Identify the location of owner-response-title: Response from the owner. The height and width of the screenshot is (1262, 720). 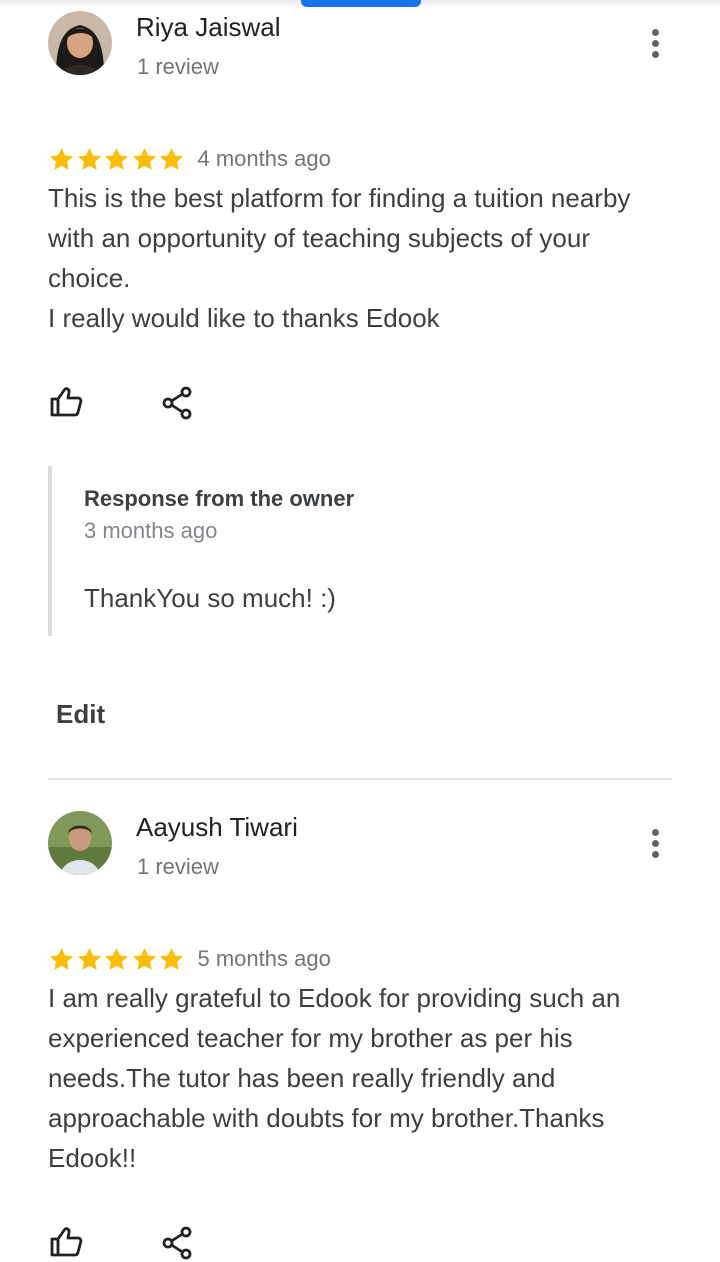
(219, 498).